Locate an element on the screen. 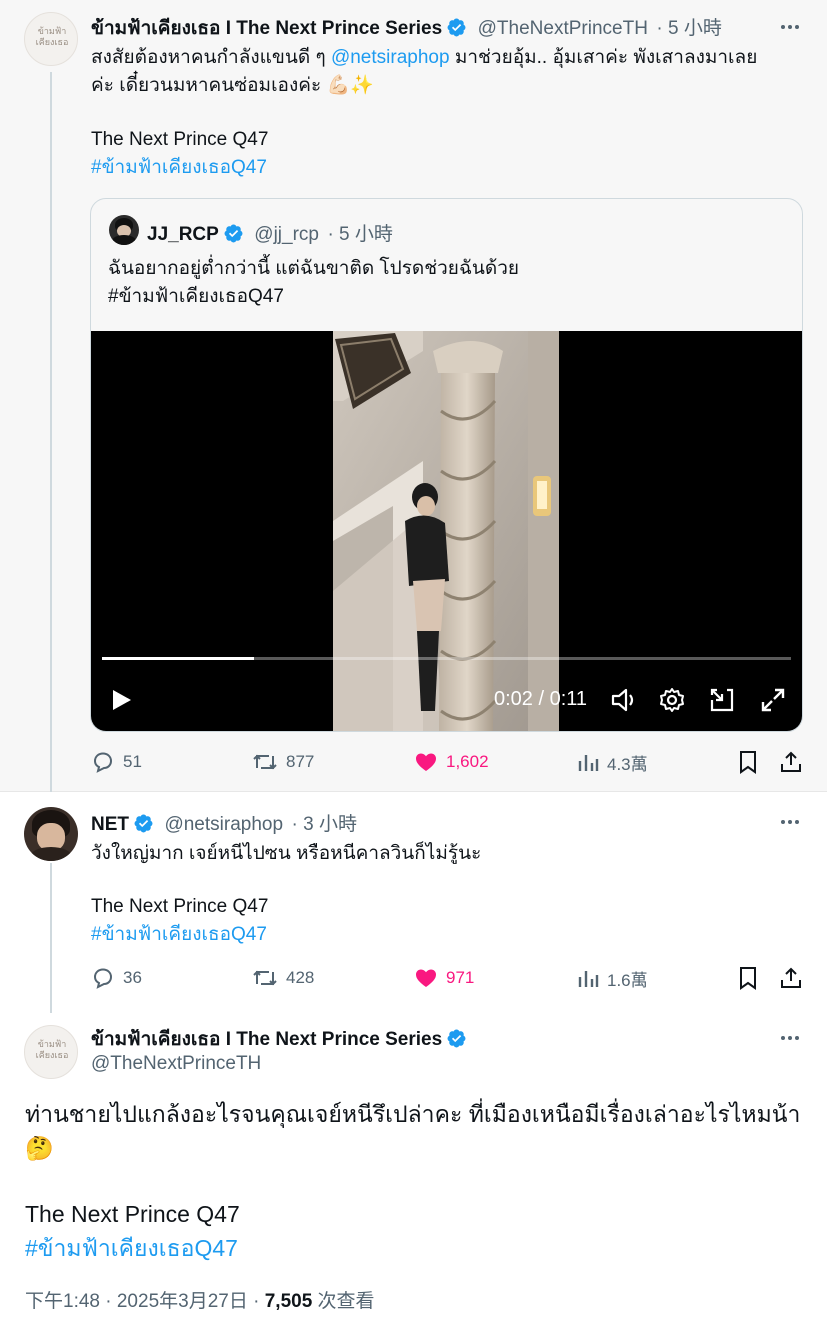 The image size is (827, 1324). volume-icon is located at coordinates (624, 700).